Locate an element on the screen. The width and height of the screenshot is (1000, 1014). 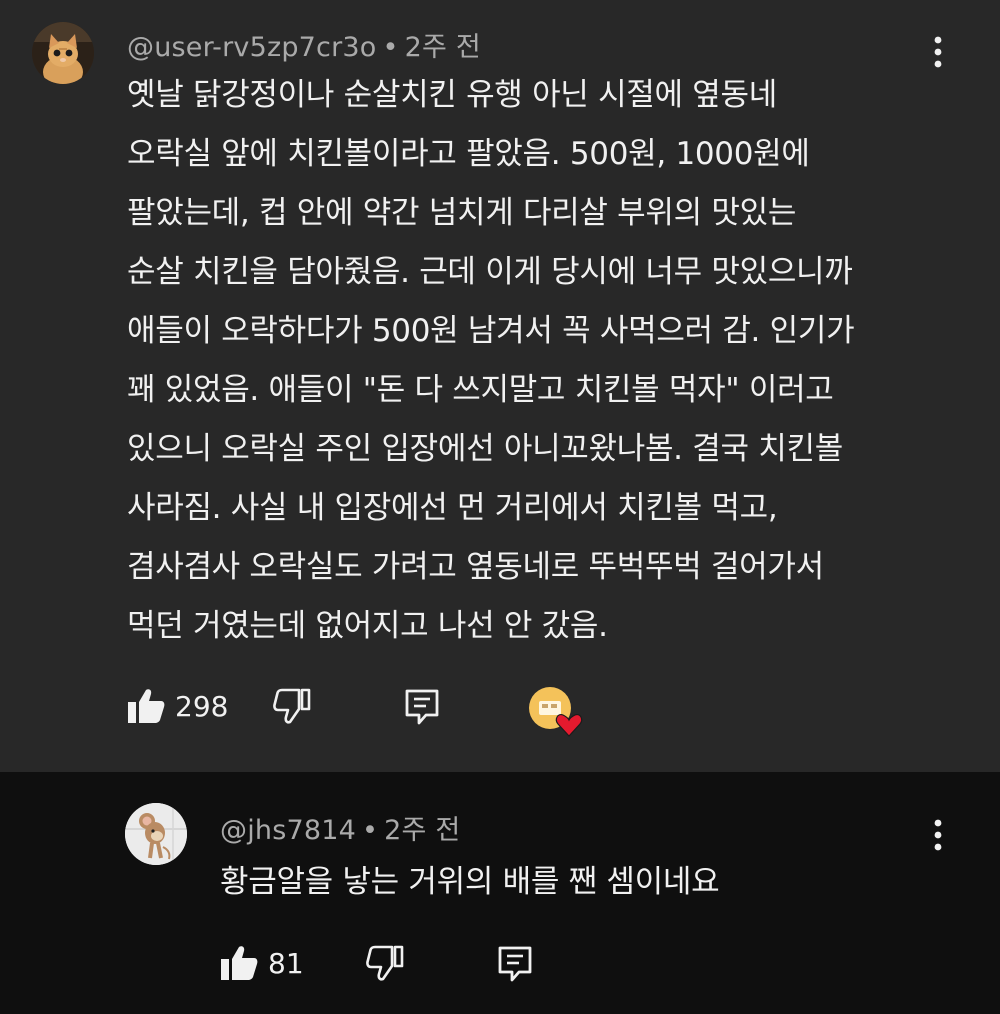
kitten-avatar-icon is located at coordinates (63, 53).